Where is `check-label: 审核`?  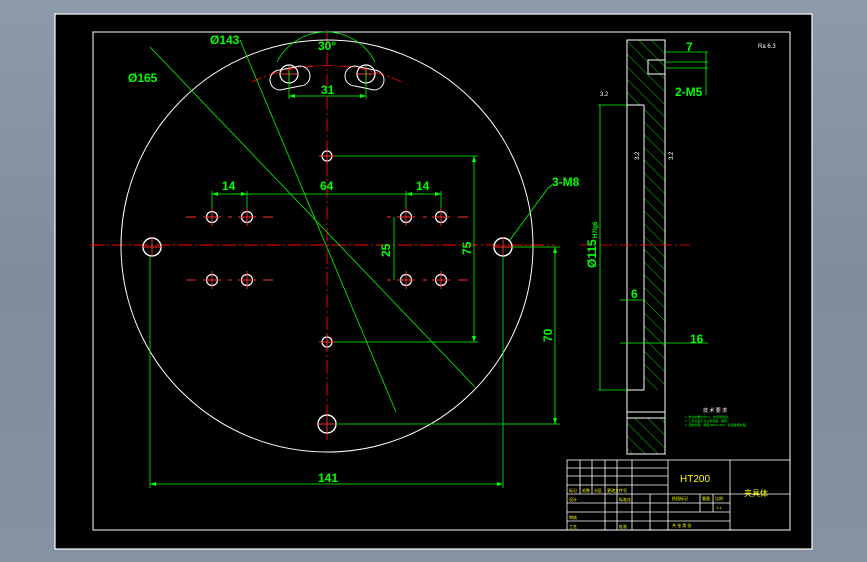 check-label: 审核 is located at coordinates (573, 517).